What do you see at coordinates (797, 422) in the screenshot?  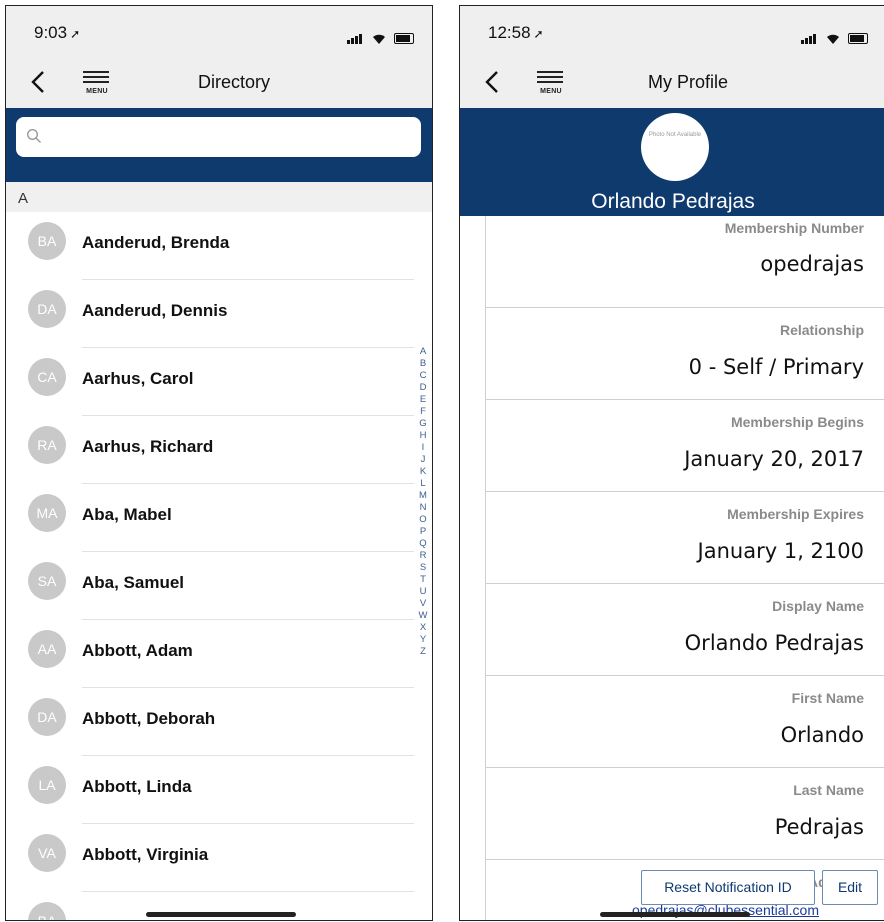 I see `field-label: Membership Begins` at bounding box center [797, 422].